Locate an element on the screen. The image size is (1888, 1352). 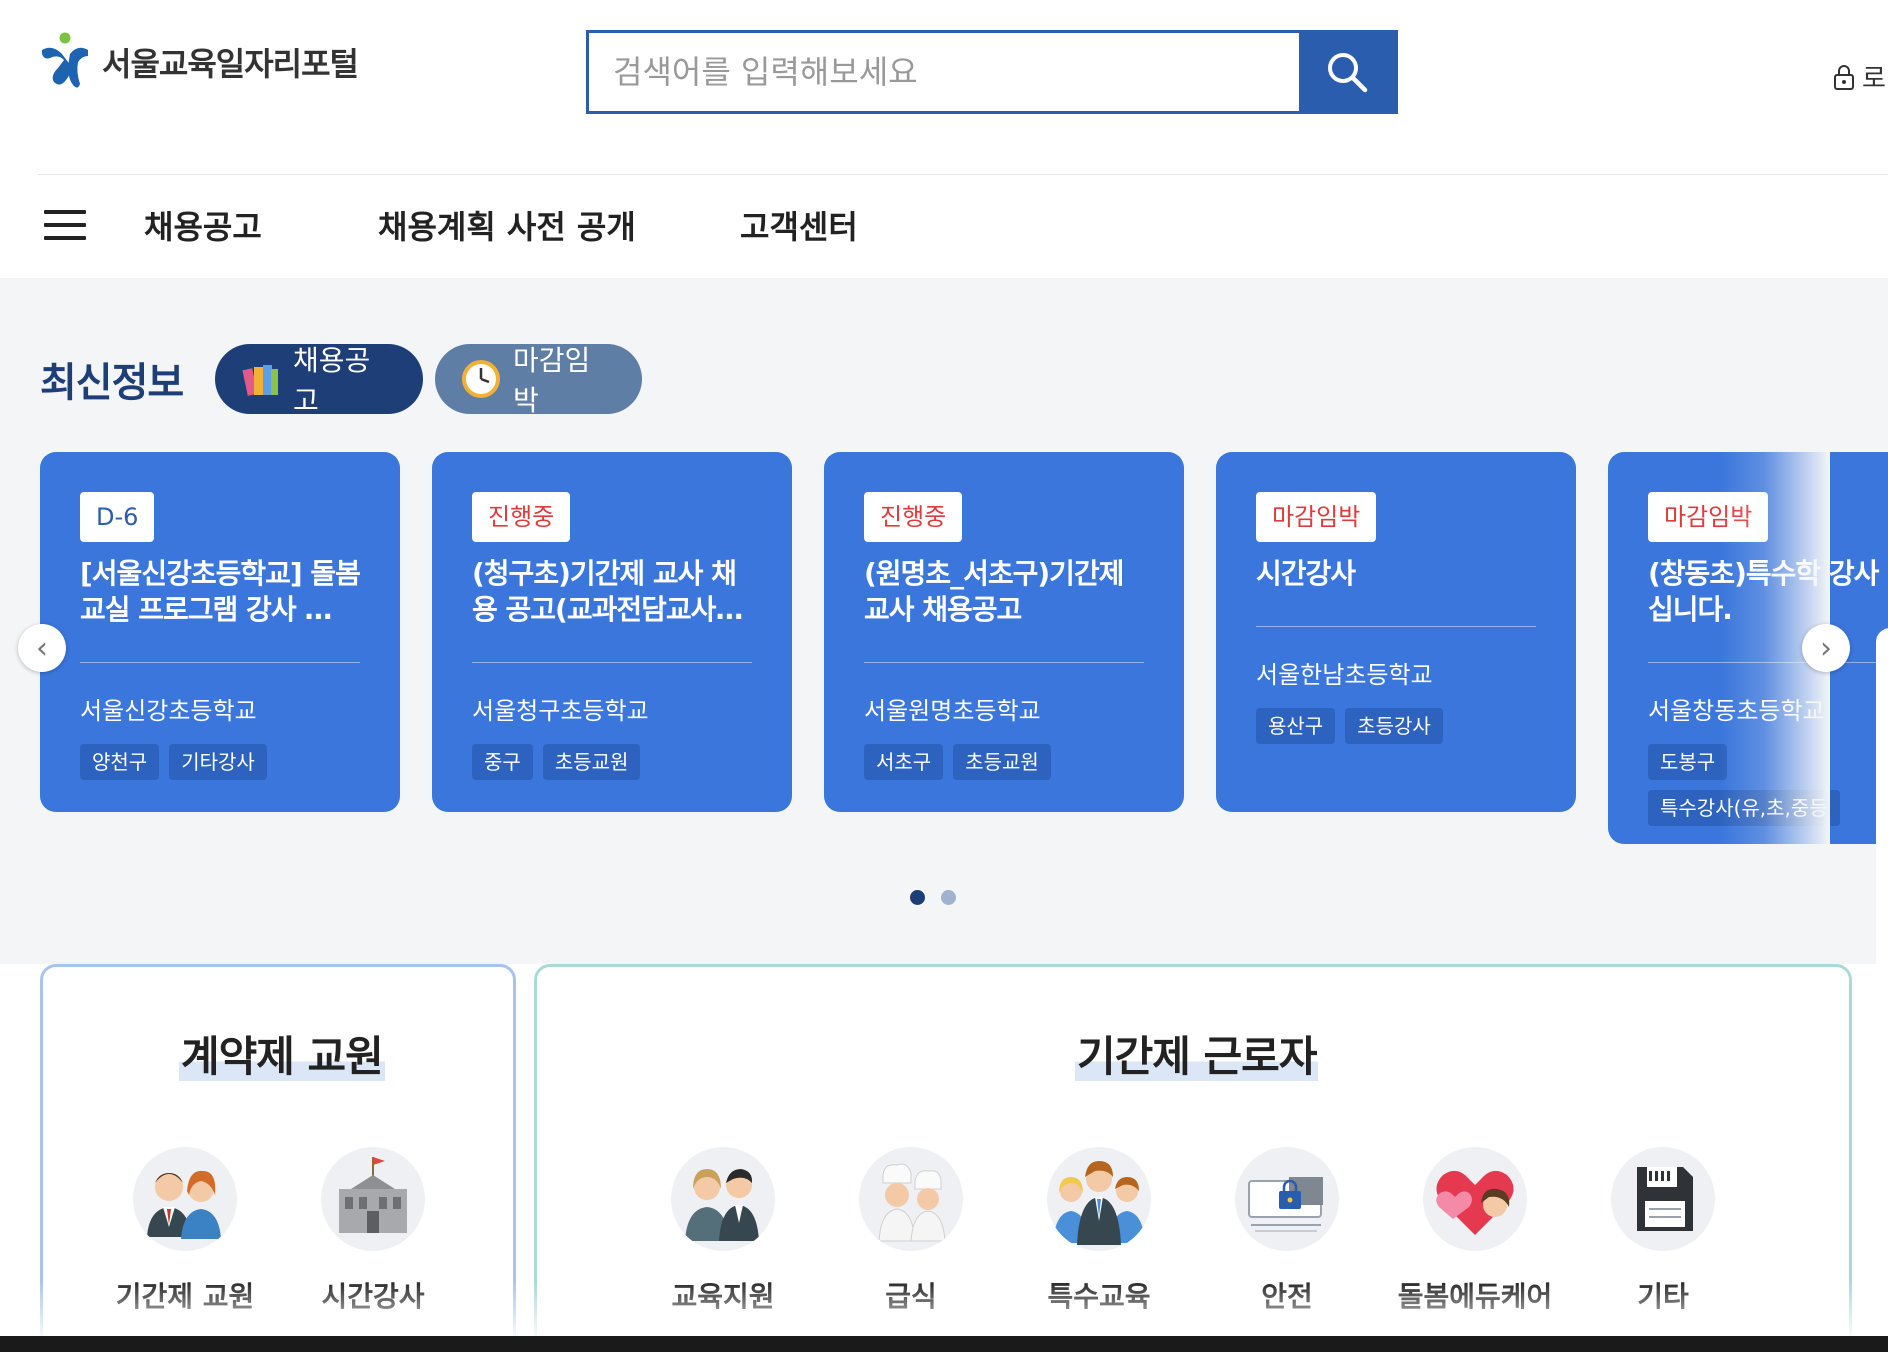
main-nav: 채용공고 채용계획 사전 공개 고객센터 is located at coordinates (944, 226).